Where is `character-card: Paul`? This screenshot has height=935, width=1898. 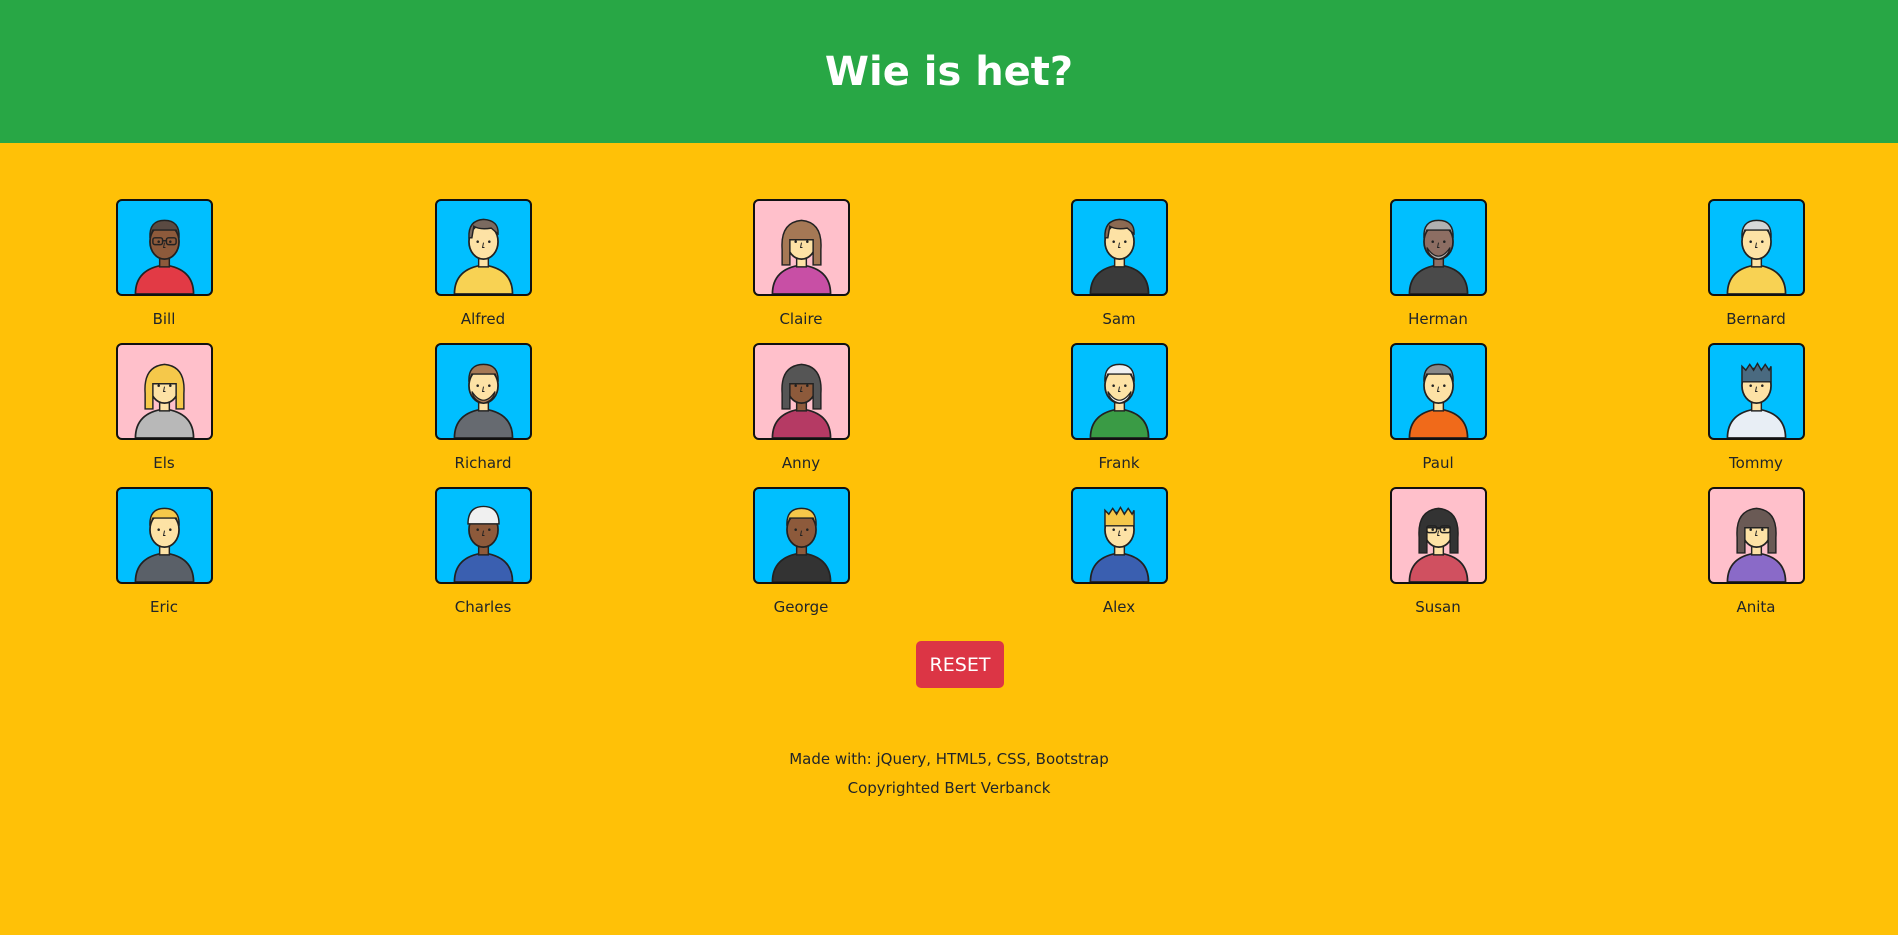
character-card: Paul is located at coordinates (1438, 413).